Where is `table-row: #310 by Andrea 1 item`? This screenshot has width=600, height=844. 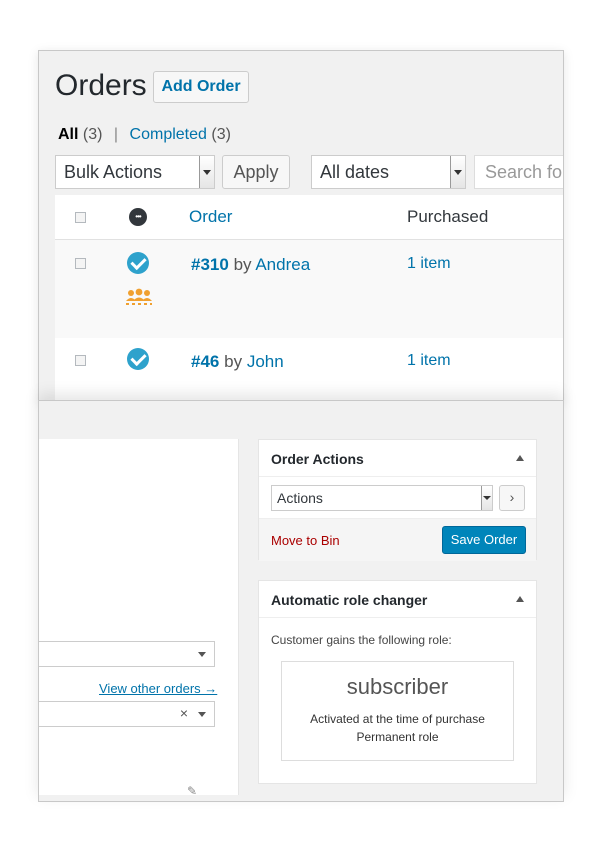 table-row: #310 by Andrea 1 item is located at coordinates (309, 289).